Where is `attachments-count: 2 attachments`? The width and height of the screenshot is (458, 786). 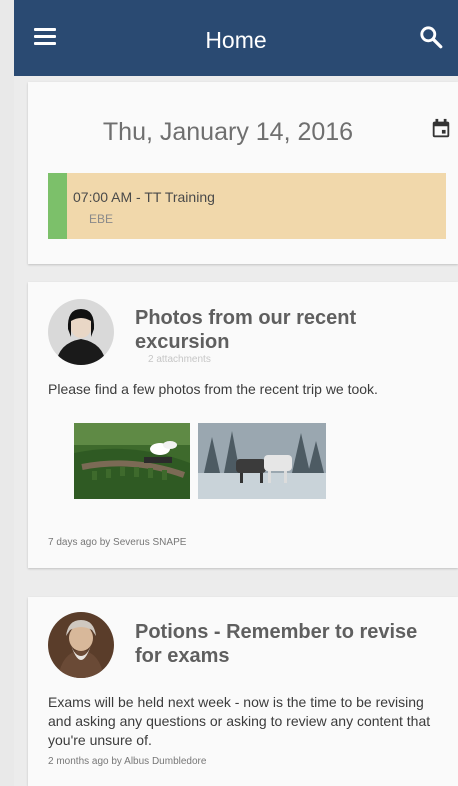
attachments-count: 2 attachments is located at coordinates (179, 359).